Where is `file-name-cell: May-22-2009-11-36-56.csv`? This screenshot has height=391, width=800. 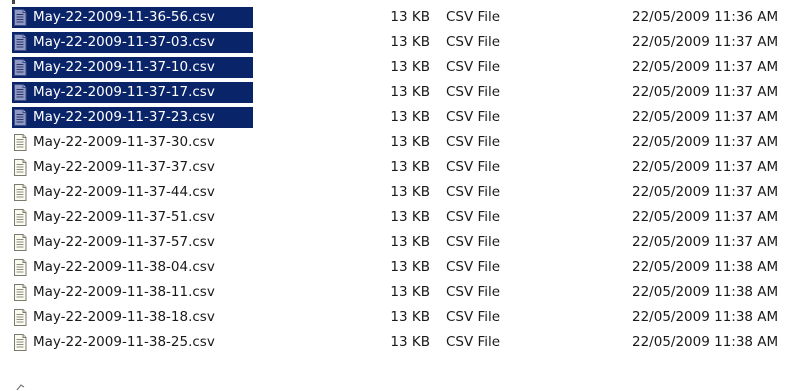
file-name-cell: May-22-2009-11-36-56.csv is located at coordinates (132, 17).